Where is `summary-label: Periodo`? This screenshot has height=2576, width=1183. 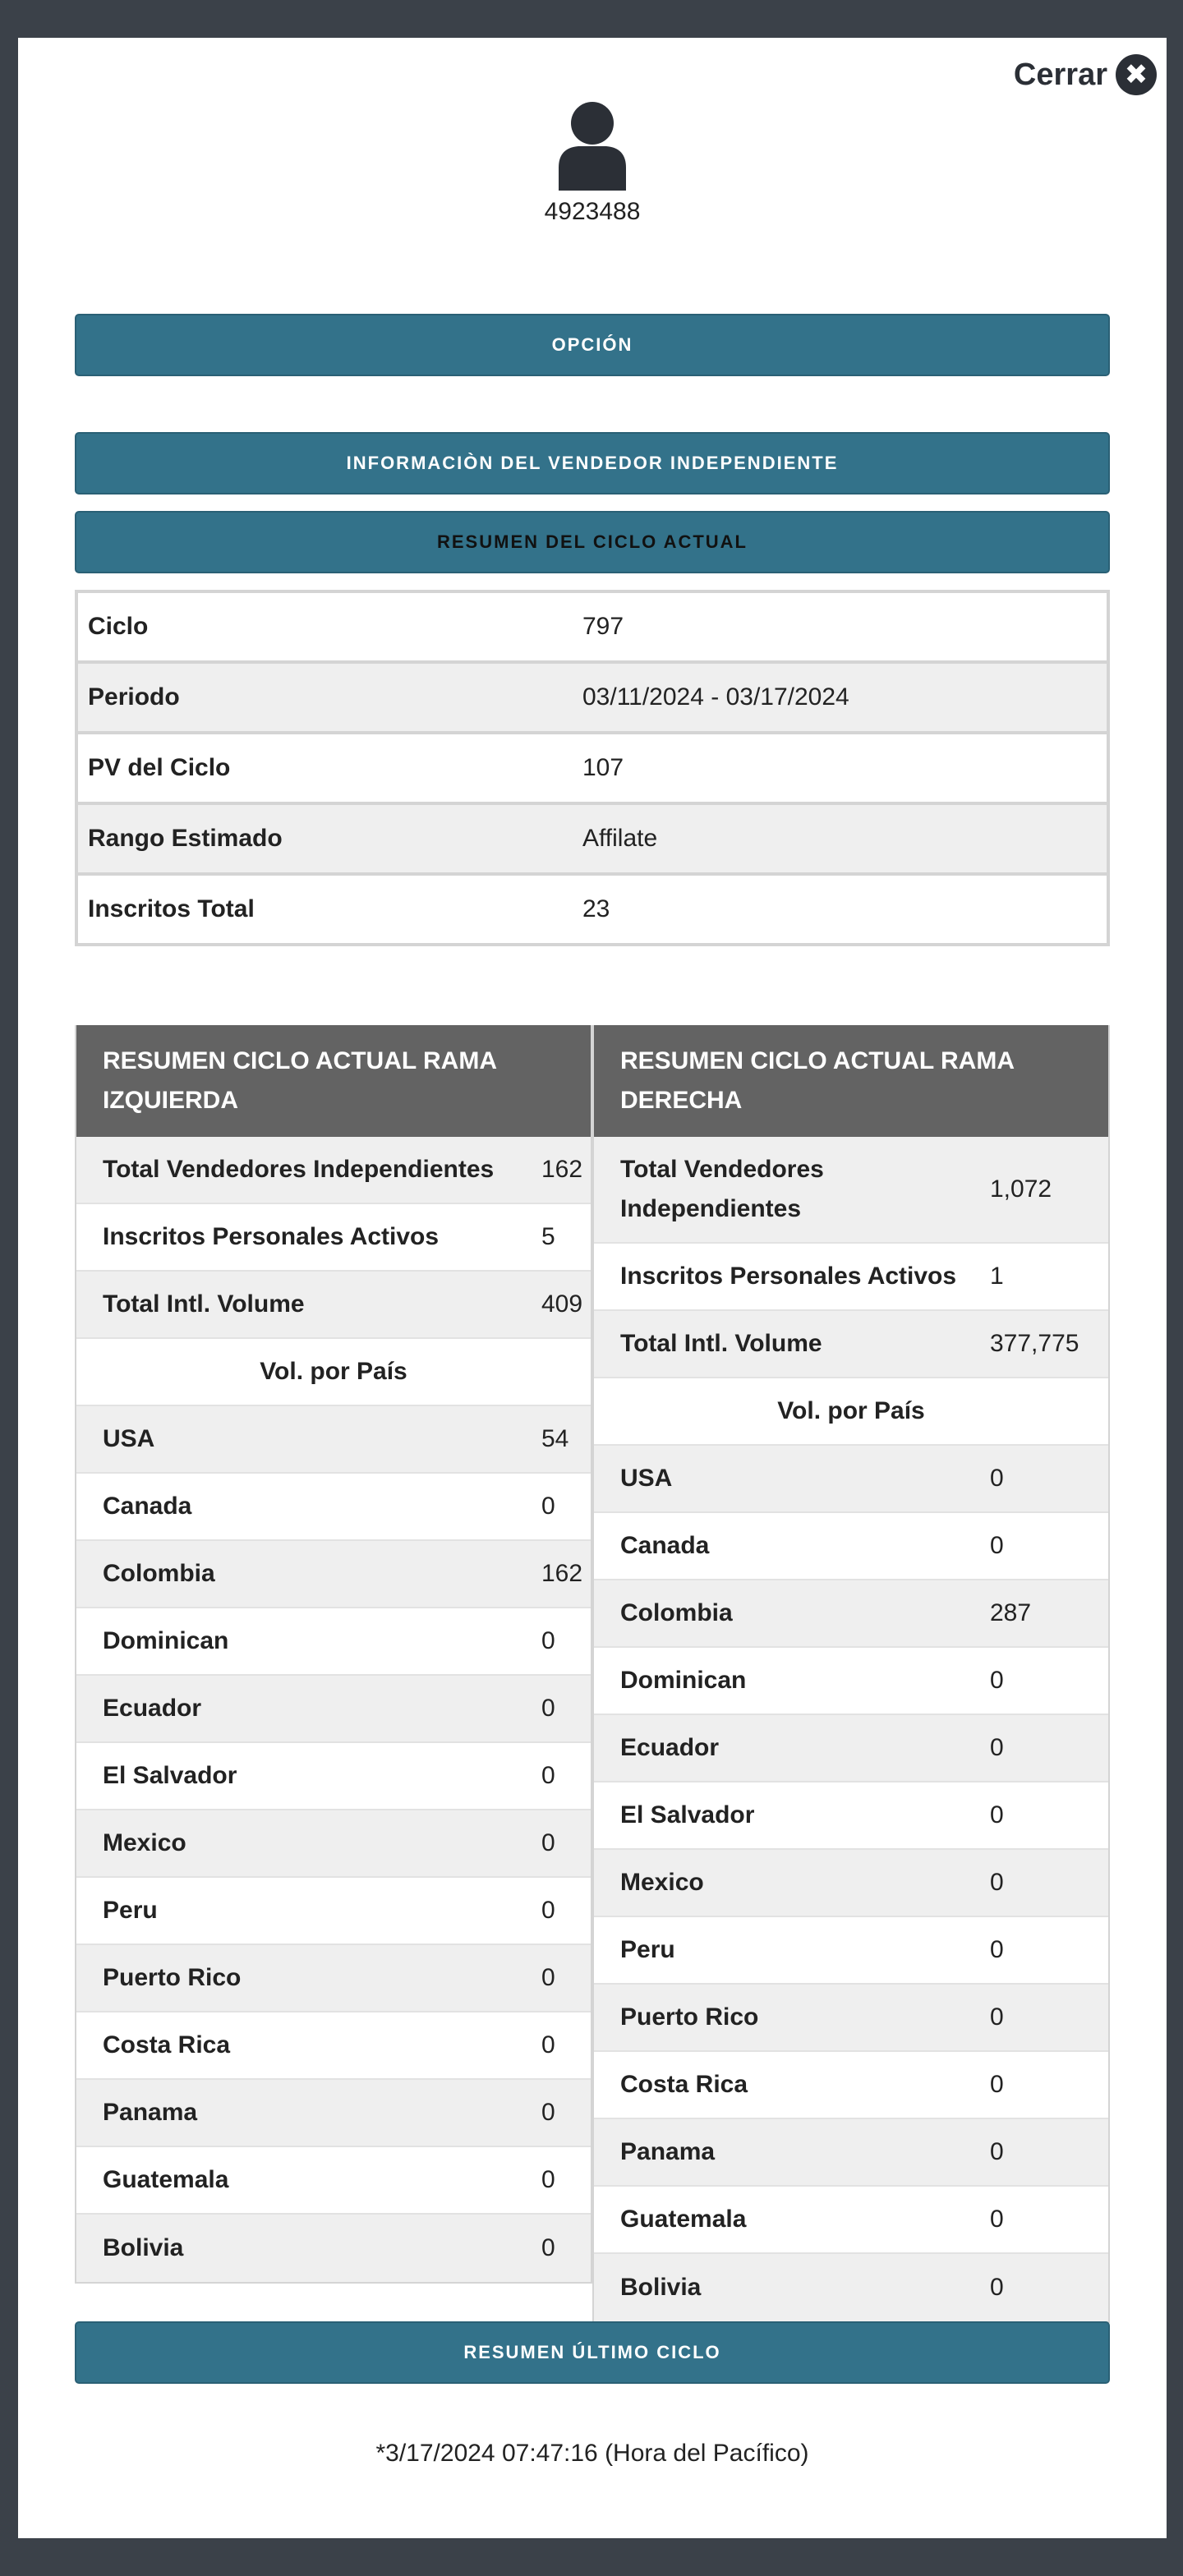
summary-label: Periodo is located at coordinates (134, 697).